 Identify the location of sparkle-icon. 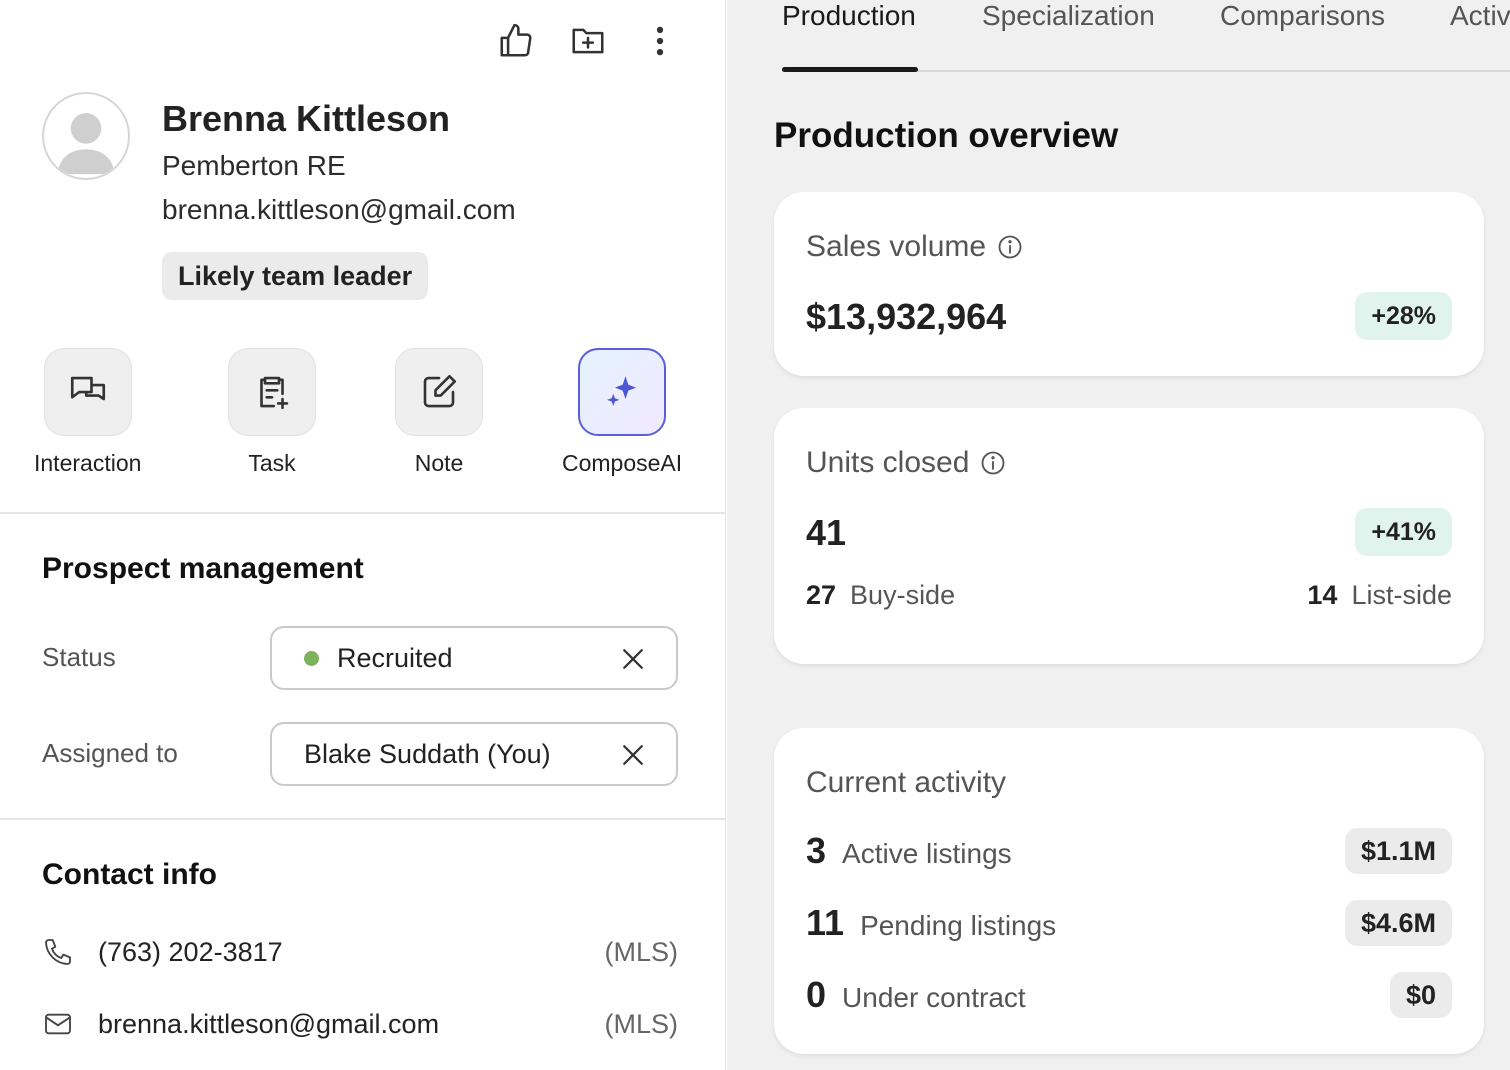
(622, 391).